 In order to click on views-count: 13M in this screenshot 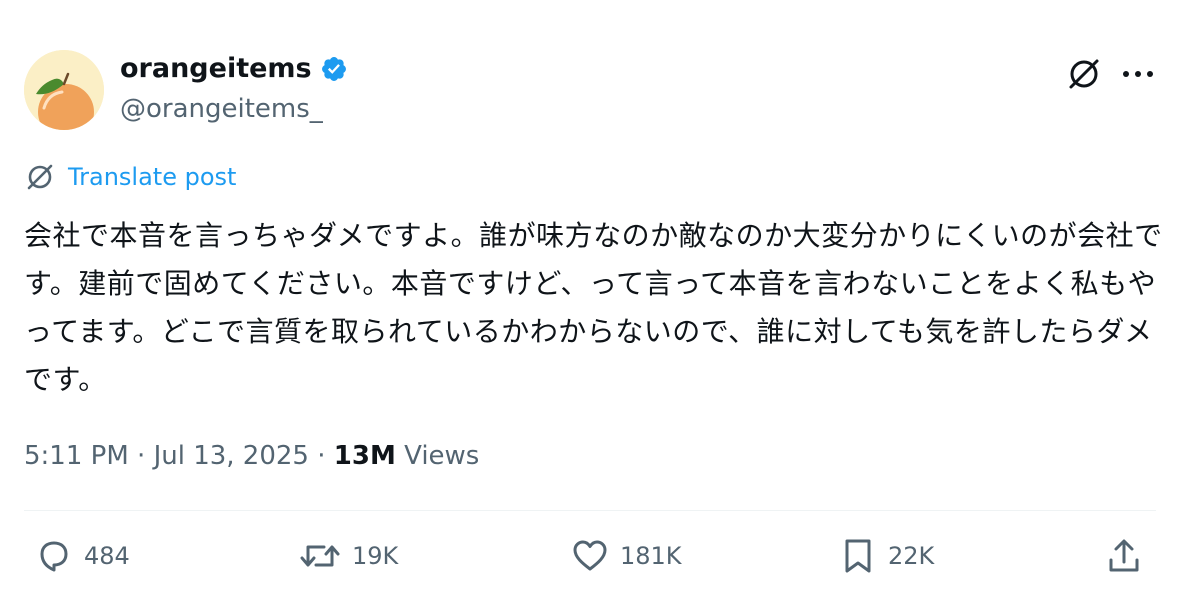, I will do `click(364, 456)`.